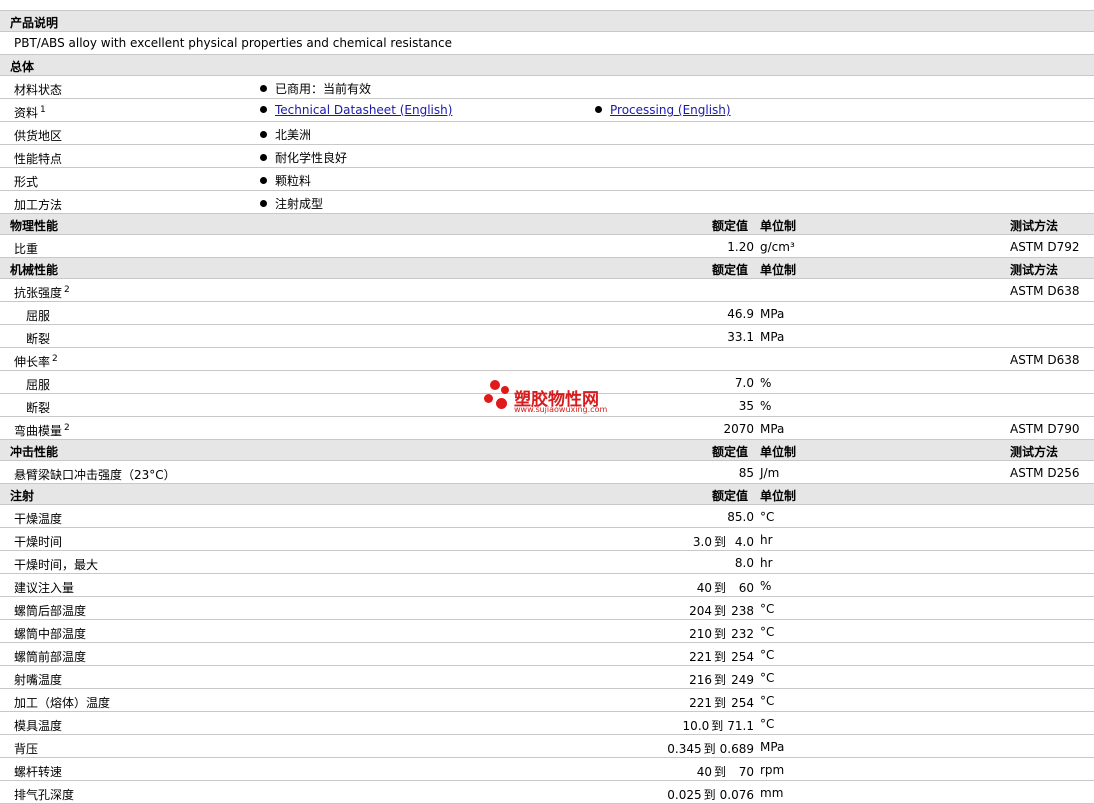 The width and height of the screenshot is (1094, 804). Describe the element at coordinates (547, 516) in the screenshot. I see `property-row: 干燥温度 85.0 °C` at that location.